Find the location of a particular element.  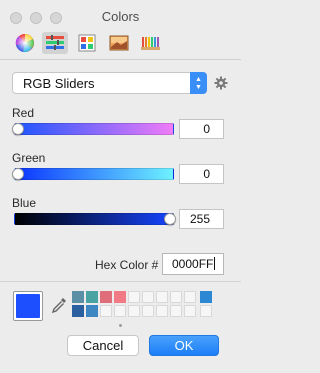

pencils-icon is located at coordinates (150, 43).